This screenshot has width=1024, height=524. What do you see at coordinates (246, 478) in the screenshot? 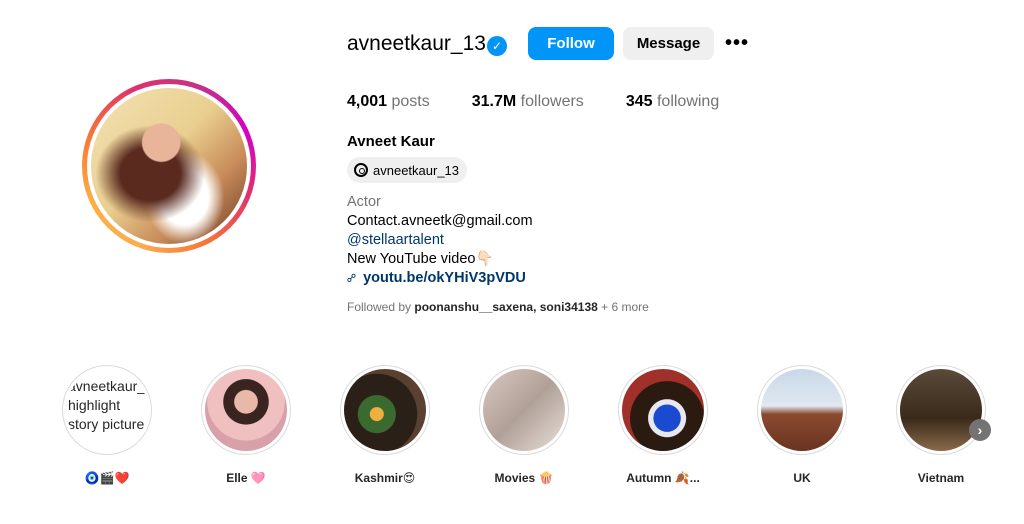
I see `highlight-label: Elle 🩷` at bounding box center [246, 478].